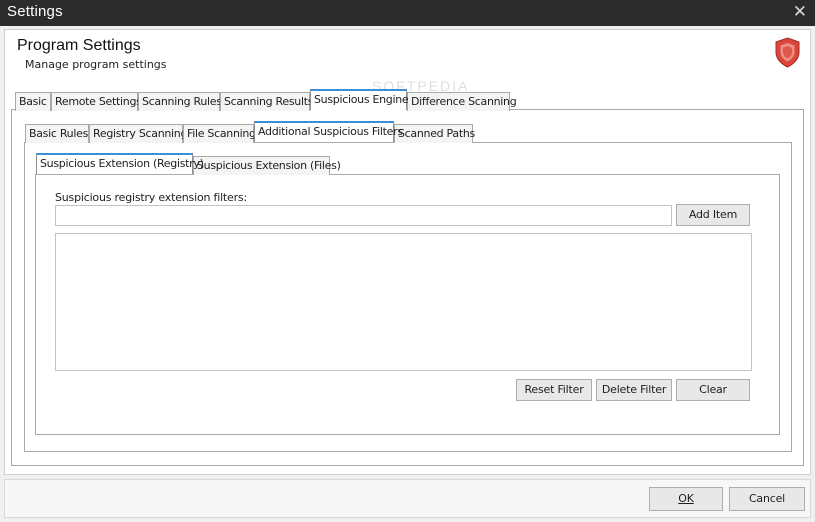 The width and height of the screenshot is (815, 522). I want to click on filter-input, so click(363, 215).